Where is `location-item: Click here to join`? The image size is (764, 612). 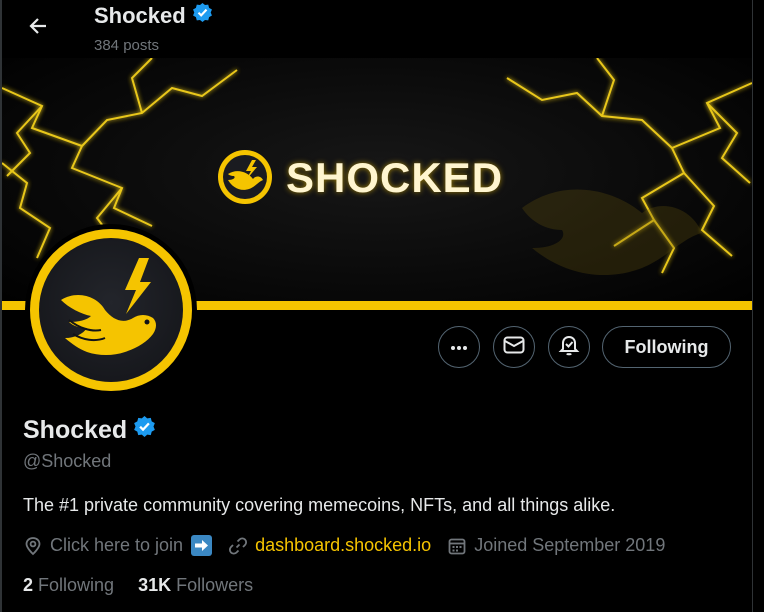 location-item: Click here to join is located at coordinates (118, 545).